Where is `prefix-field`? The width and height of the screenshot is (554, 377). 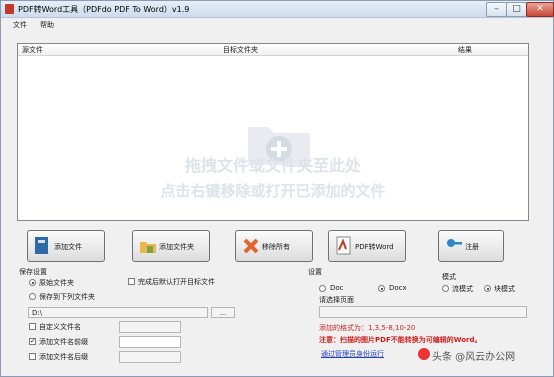
prefix-field is located at coordinates (150, 342).